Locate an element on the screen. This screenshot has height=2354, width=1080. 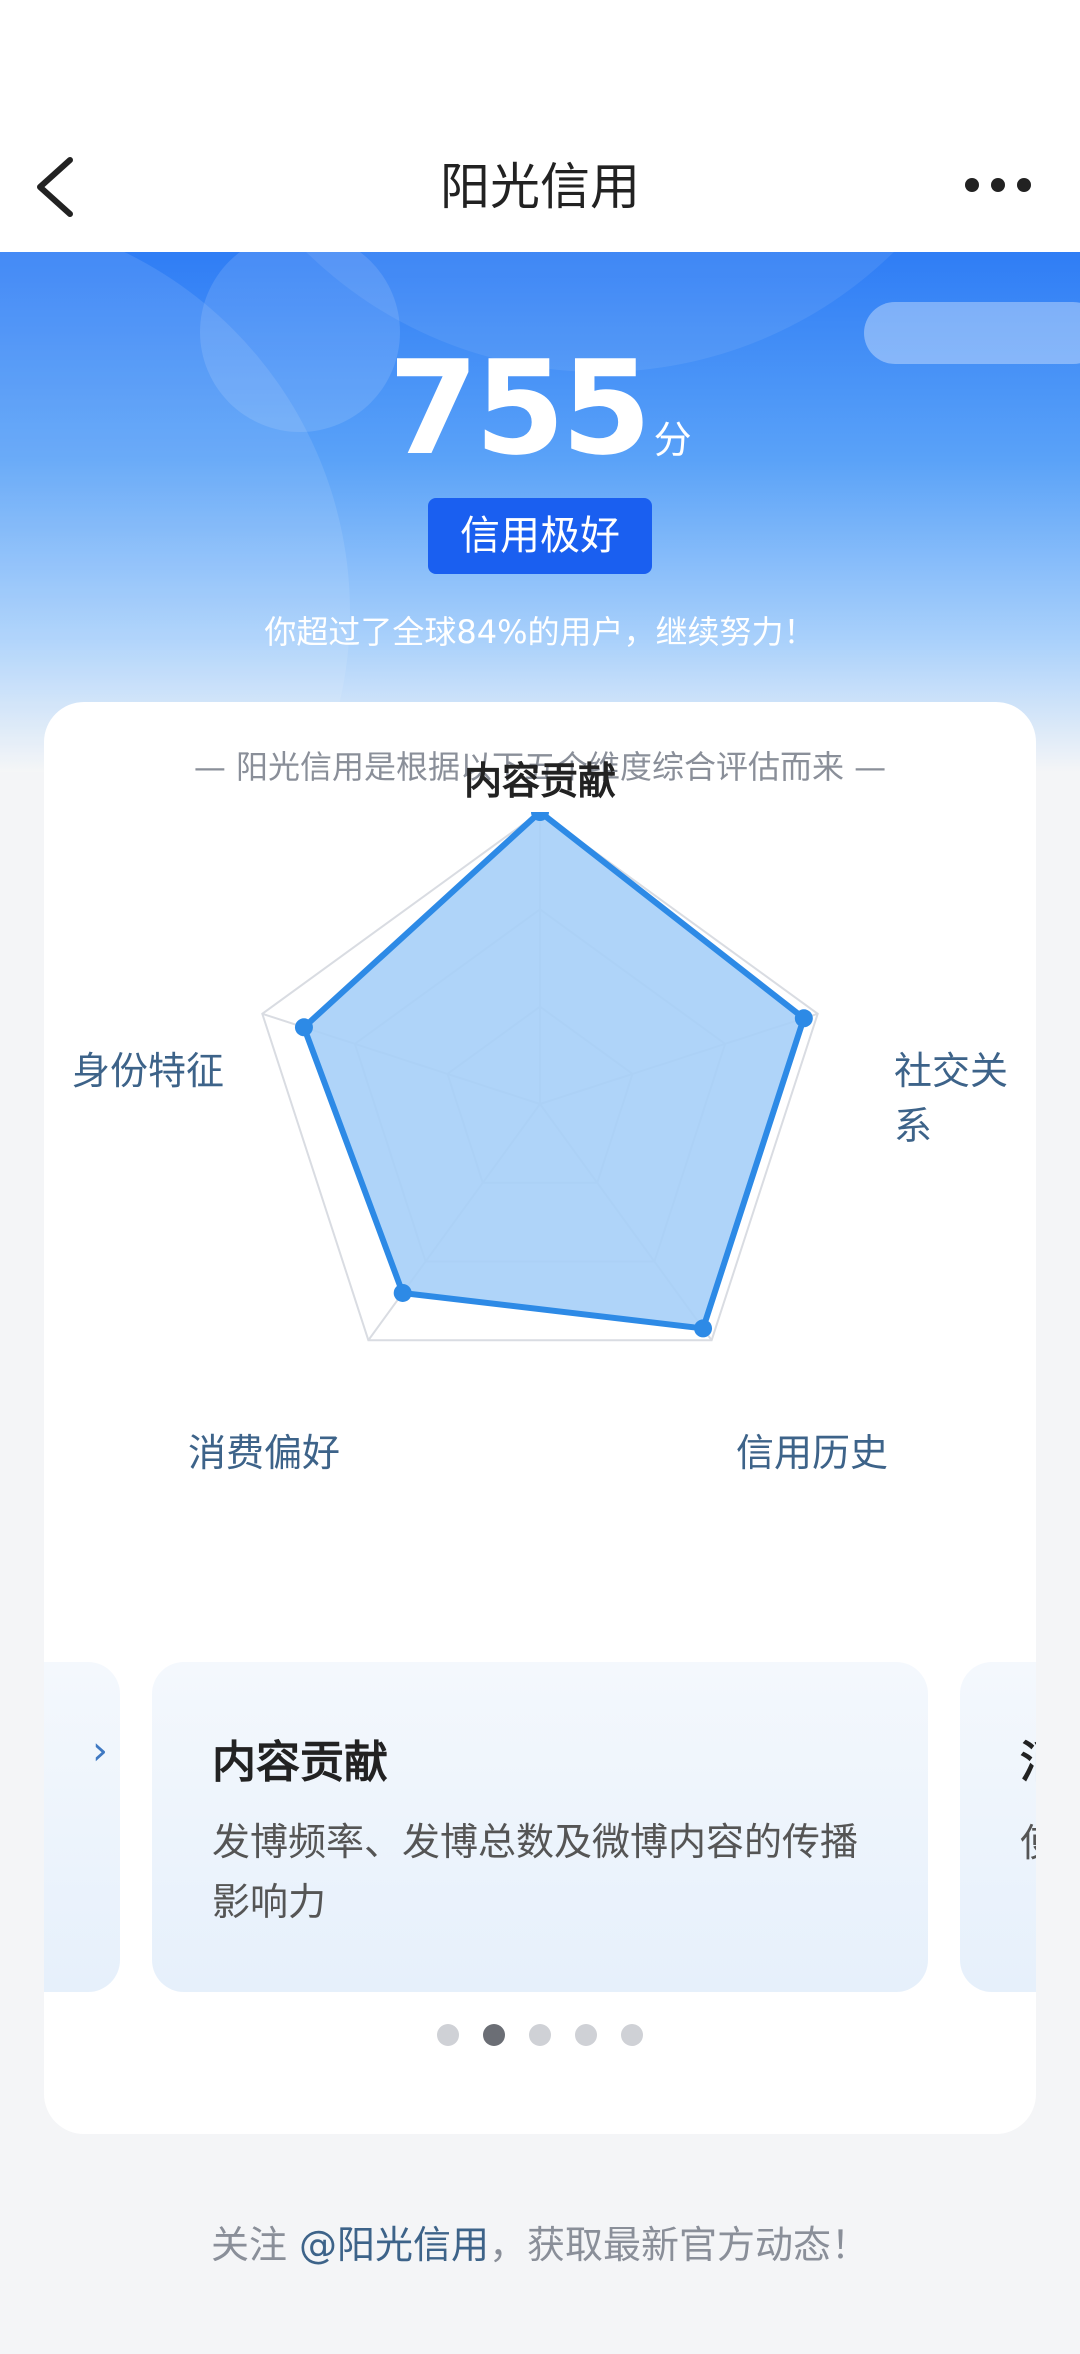
credit-level-badge: 信用极好 is located at coordinates (540, 536).